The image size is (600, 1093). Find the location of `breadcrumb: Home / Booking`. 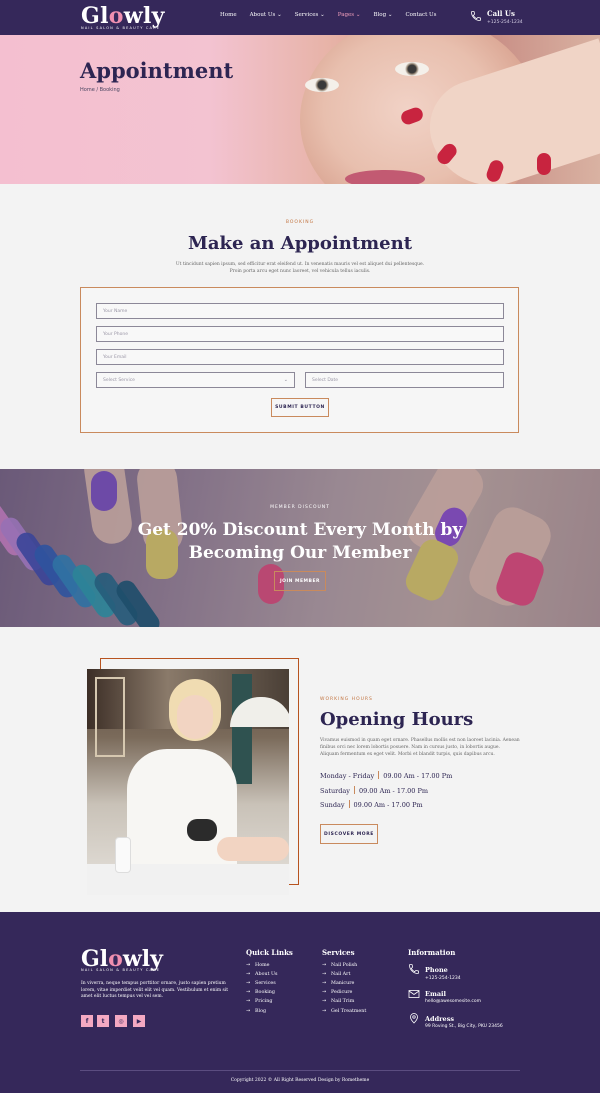

breadcrumb: Home / Booking is located at coordinates (100, 90).